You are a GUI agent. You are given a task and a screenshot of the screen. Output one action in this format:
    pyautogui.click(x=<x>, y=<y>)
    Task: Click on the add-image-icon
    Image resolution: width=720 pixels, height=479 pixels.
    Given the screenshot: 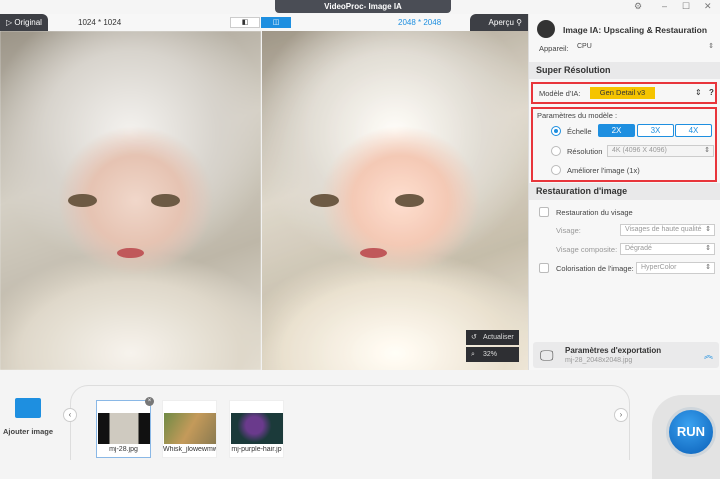 What is the action you would take?
    pyautogui.click(x=28, y=408)
    